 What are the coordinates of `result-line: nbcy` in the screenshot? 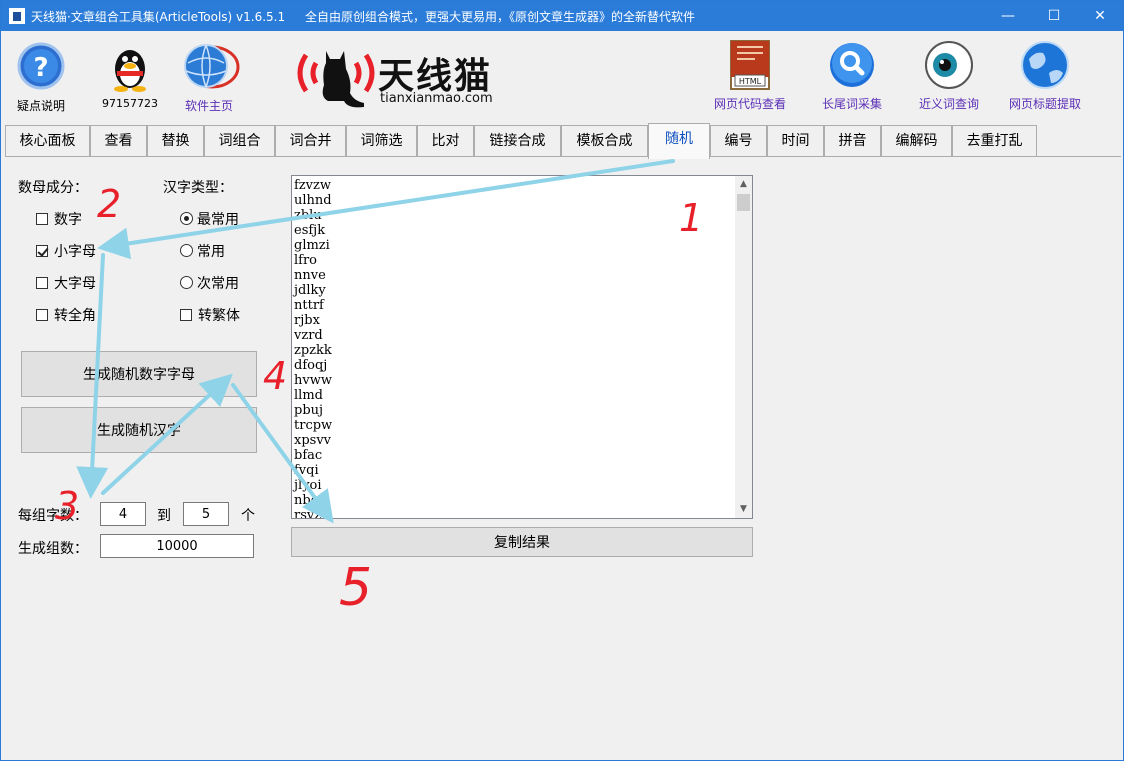 It's located at (310, 500).